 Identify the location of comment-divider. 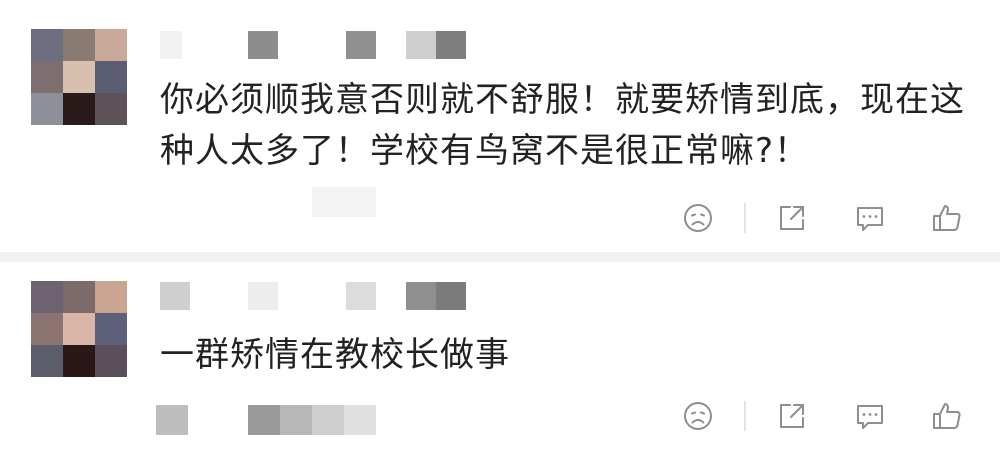
(500, 257).